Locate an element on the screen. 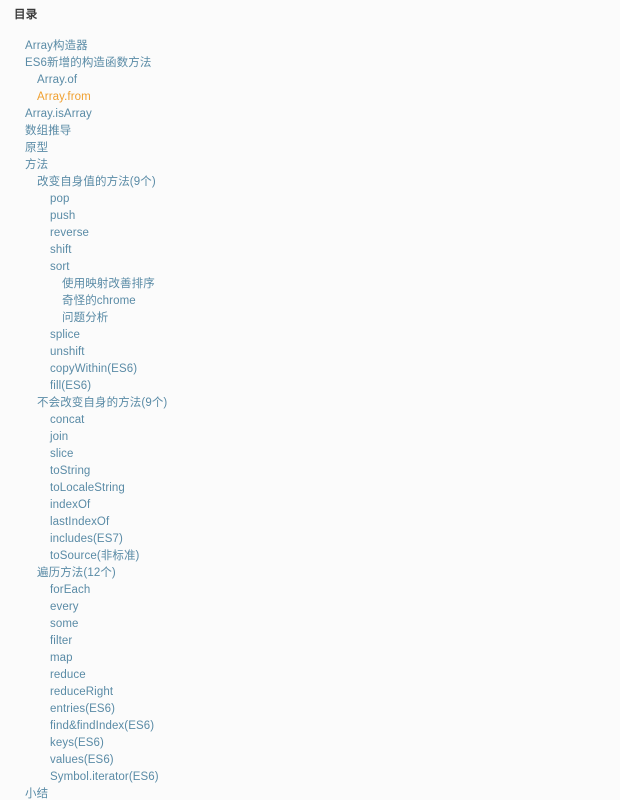  list-item: unshift is located at coordinates (310, 350).